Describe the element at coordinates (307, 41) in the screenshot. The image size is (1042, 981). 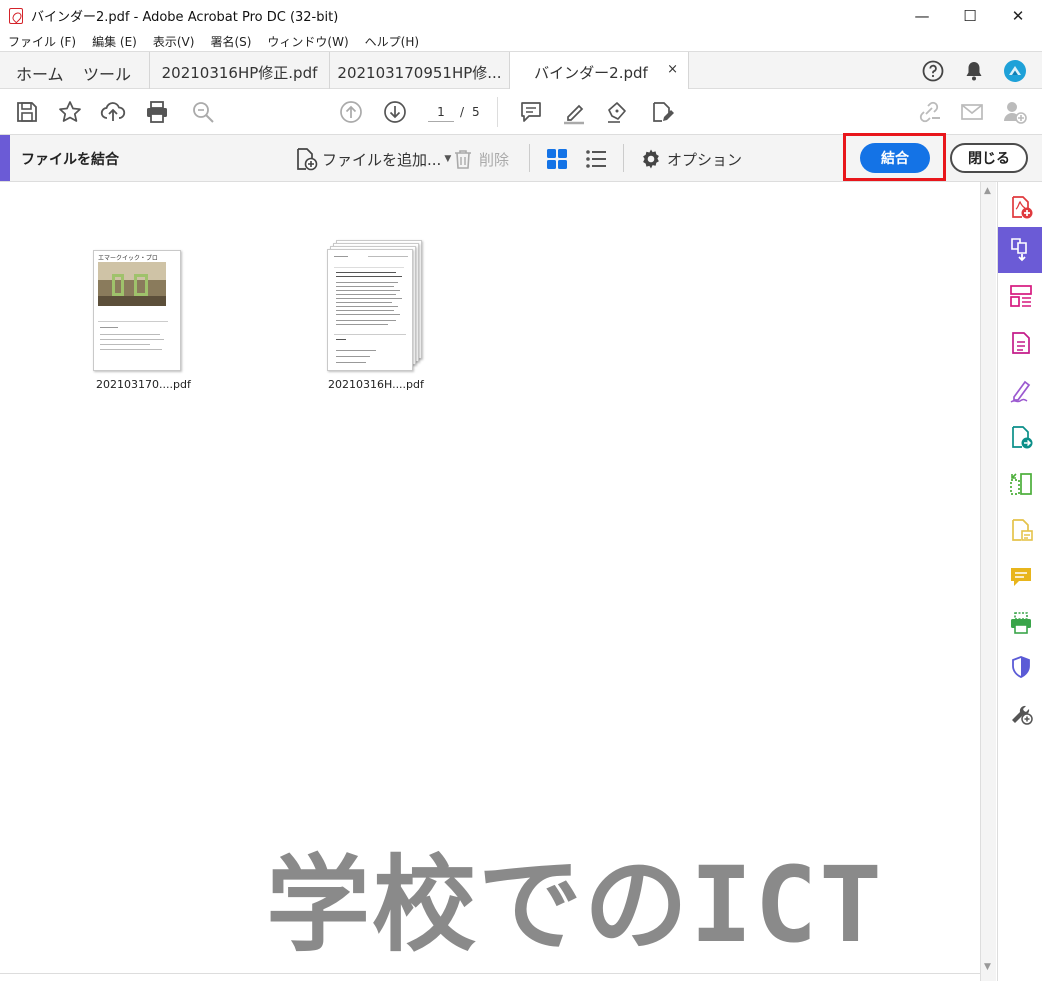
I see `menu-window: ウィンドウ(W)` at that location.